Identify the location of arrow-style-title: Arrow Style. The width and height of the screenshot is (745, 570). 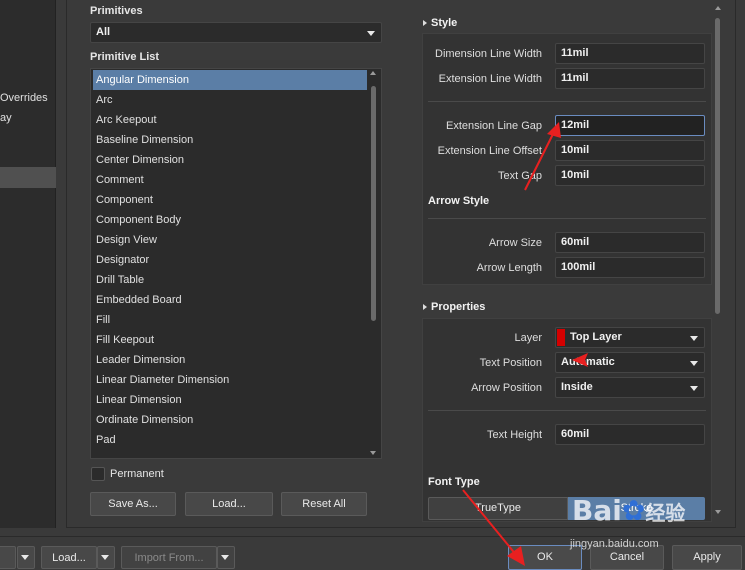
(459, 201).